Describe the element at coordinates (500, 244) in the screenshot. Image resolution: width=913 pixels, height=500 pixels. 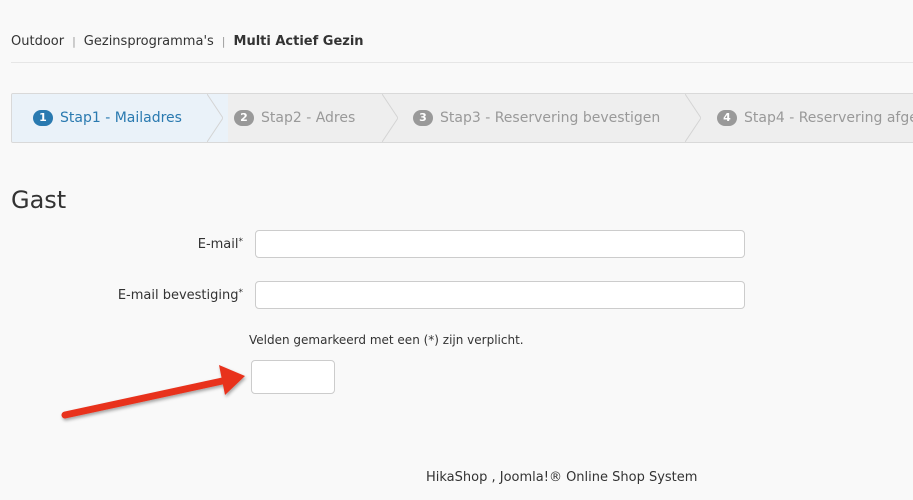
I see `email-input` at that location.